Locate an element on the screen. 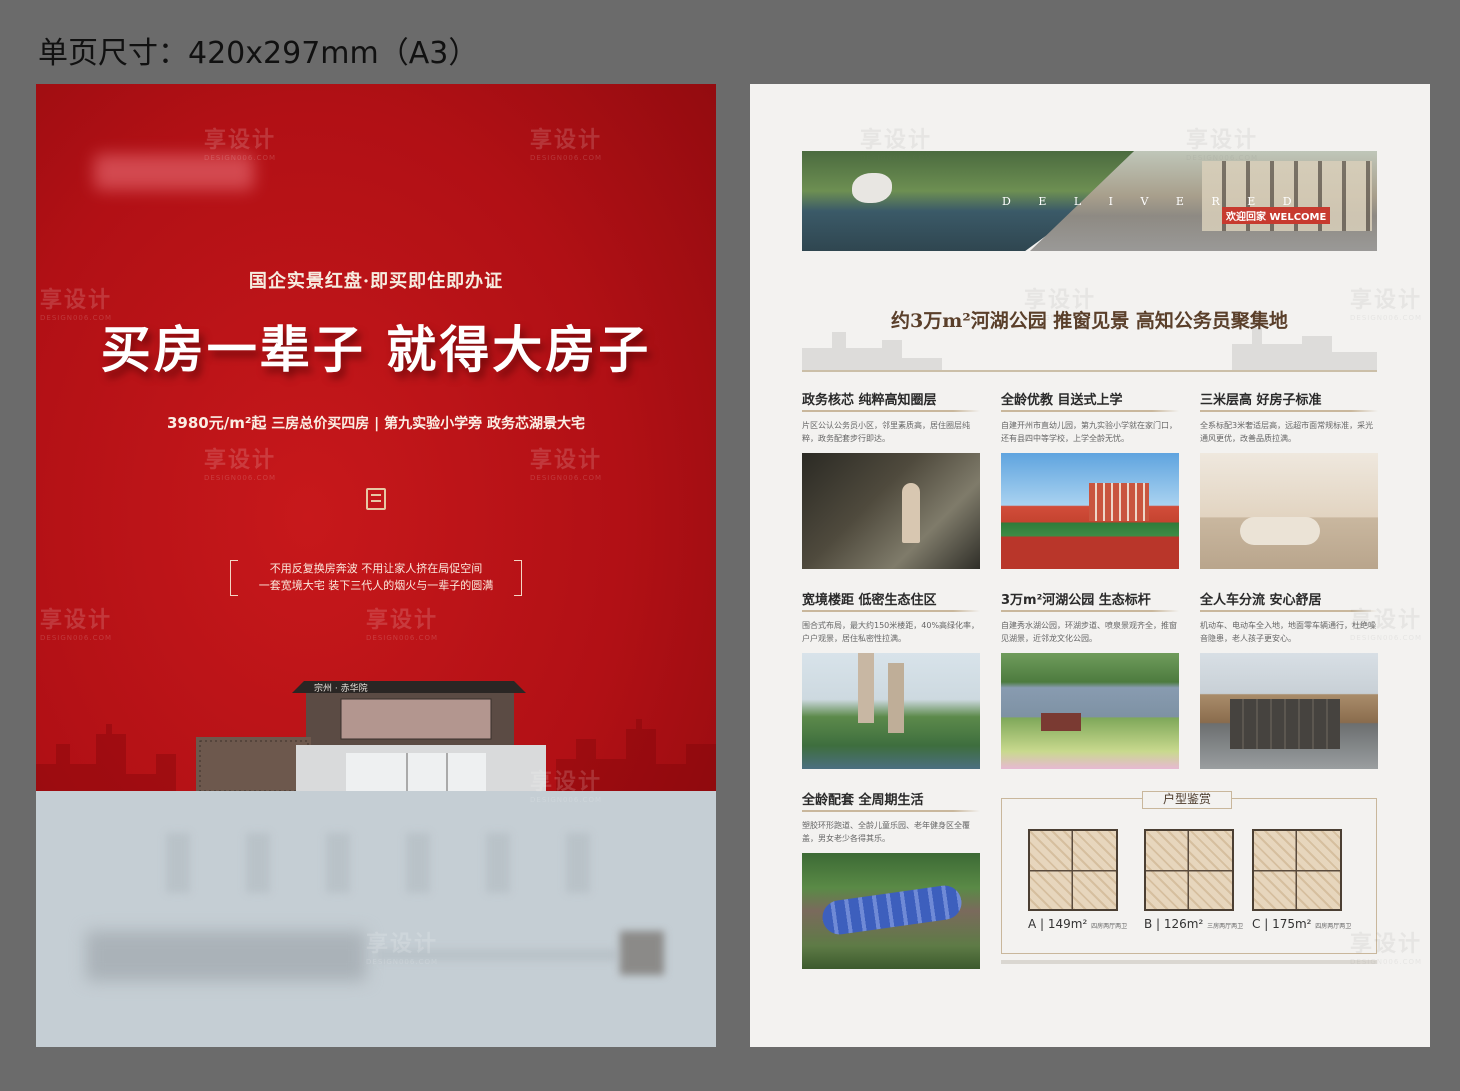 The height and width of the screenshot is (1091, 1460). floor-plan-b: B | 126m² 三房两厅两卫 is located at coordinates (1194, 880).